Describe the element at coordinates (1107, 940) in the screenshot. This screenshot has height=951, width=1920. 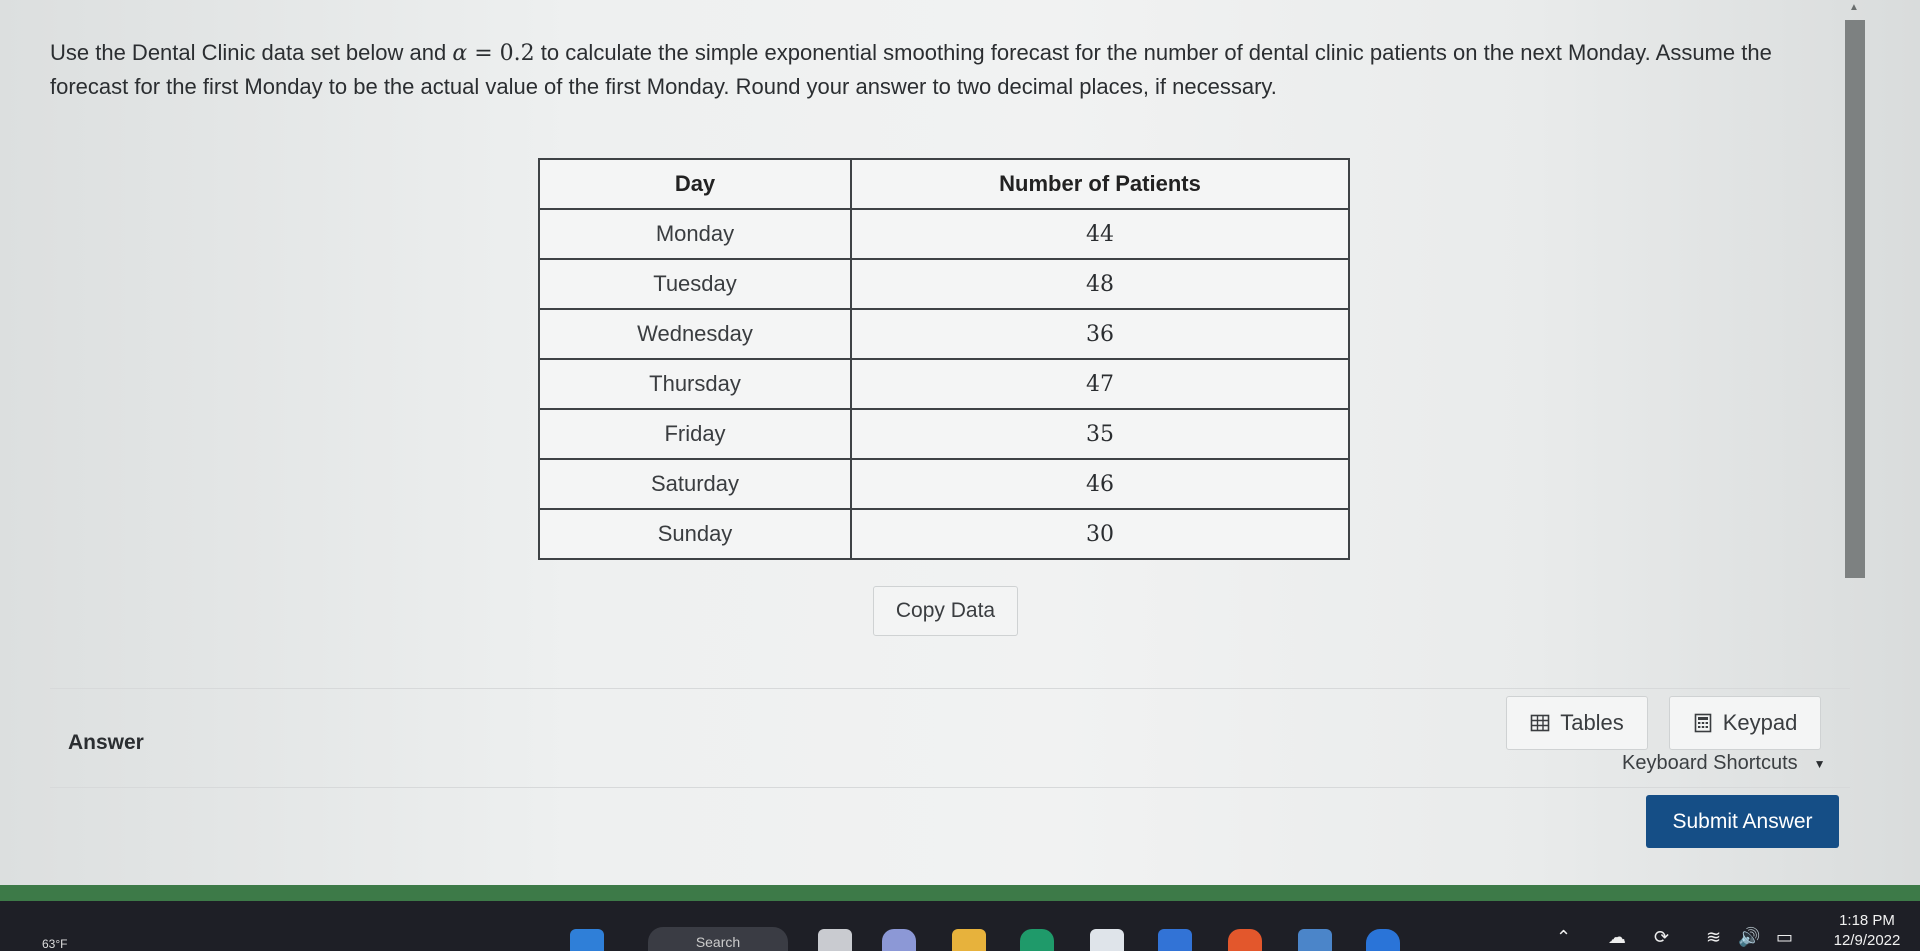
I see `store-icon` at that location.